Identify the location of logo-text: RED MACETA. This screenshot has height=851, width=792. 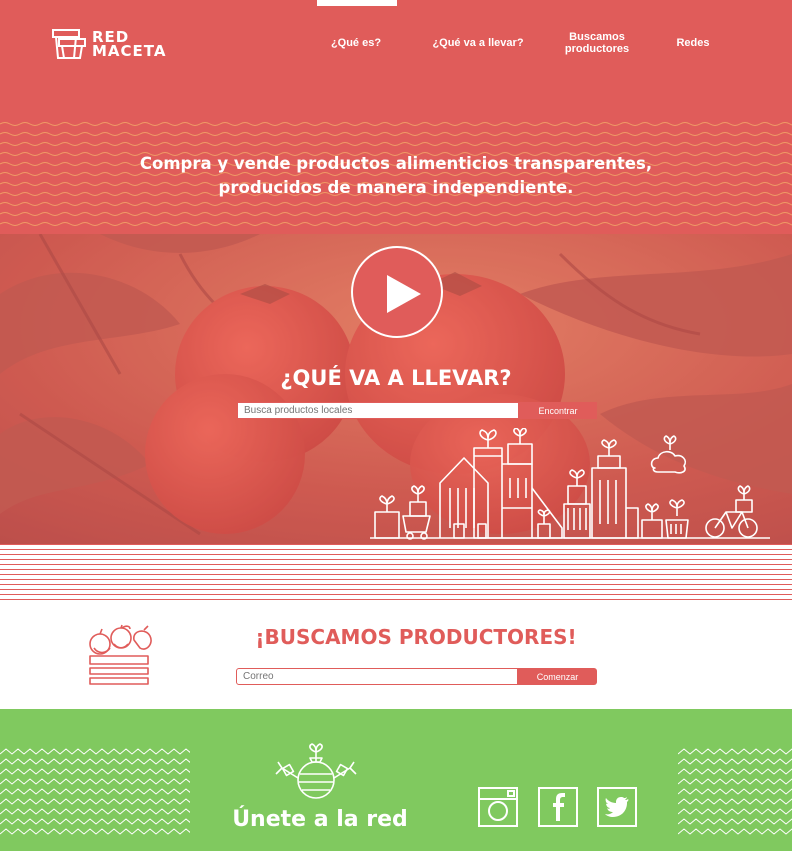
(129, 45).